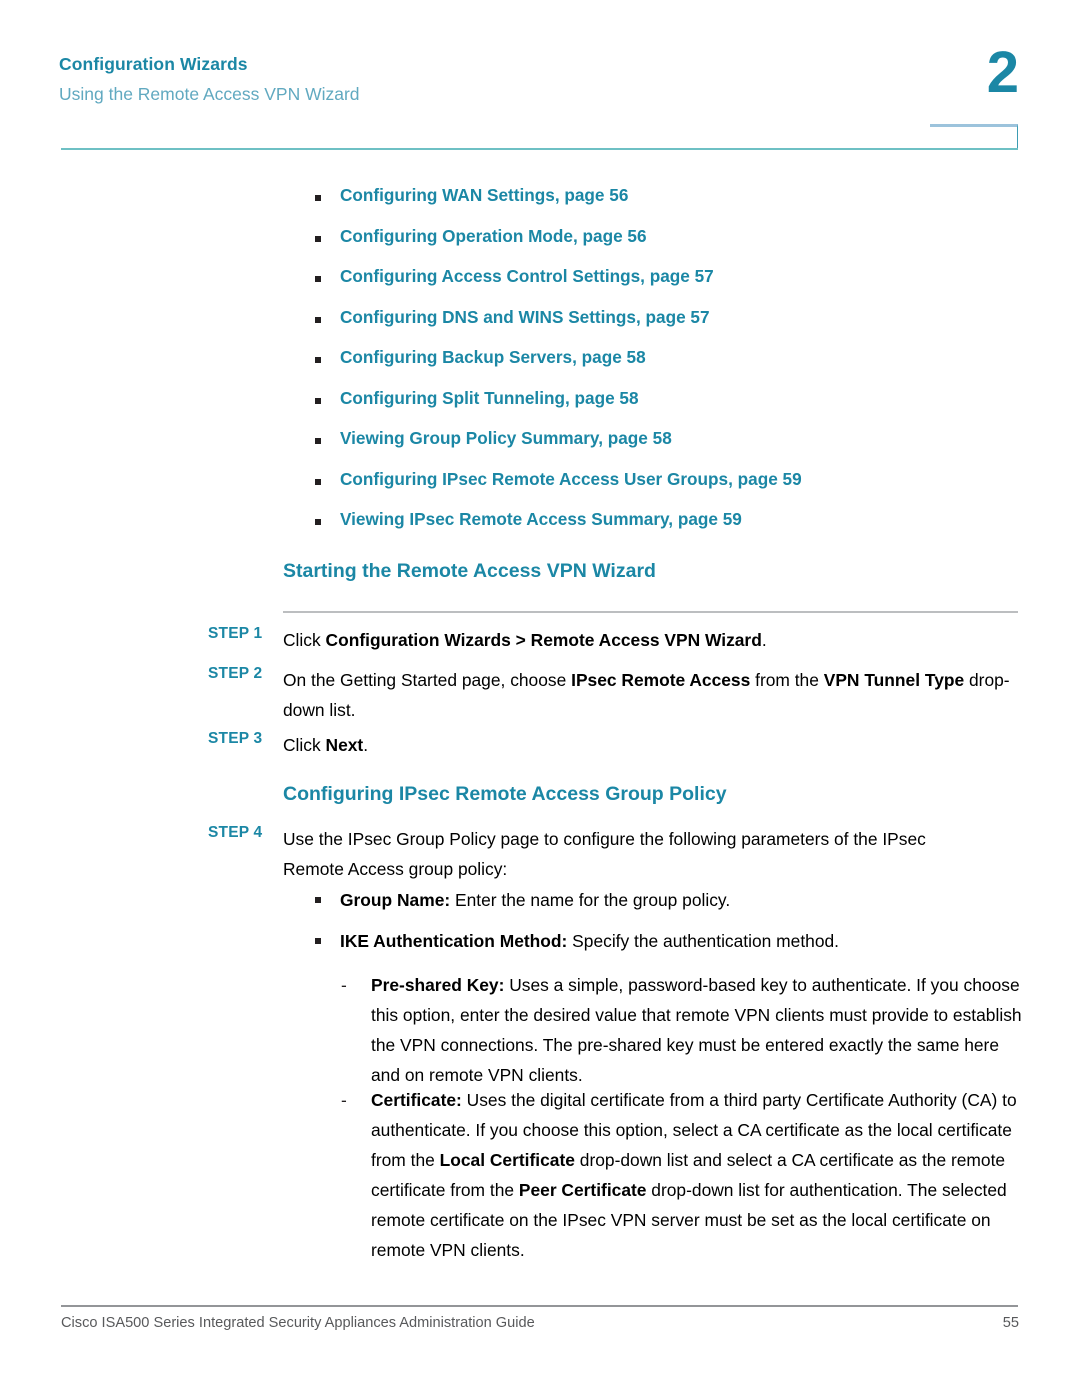 This screenshot has width=1080, height=1397. What do you see at coordinates (582, 1190) in the screenshot?
I see `peer-certificate-label: Peer Certificate` at bounding box center [582, 1190].